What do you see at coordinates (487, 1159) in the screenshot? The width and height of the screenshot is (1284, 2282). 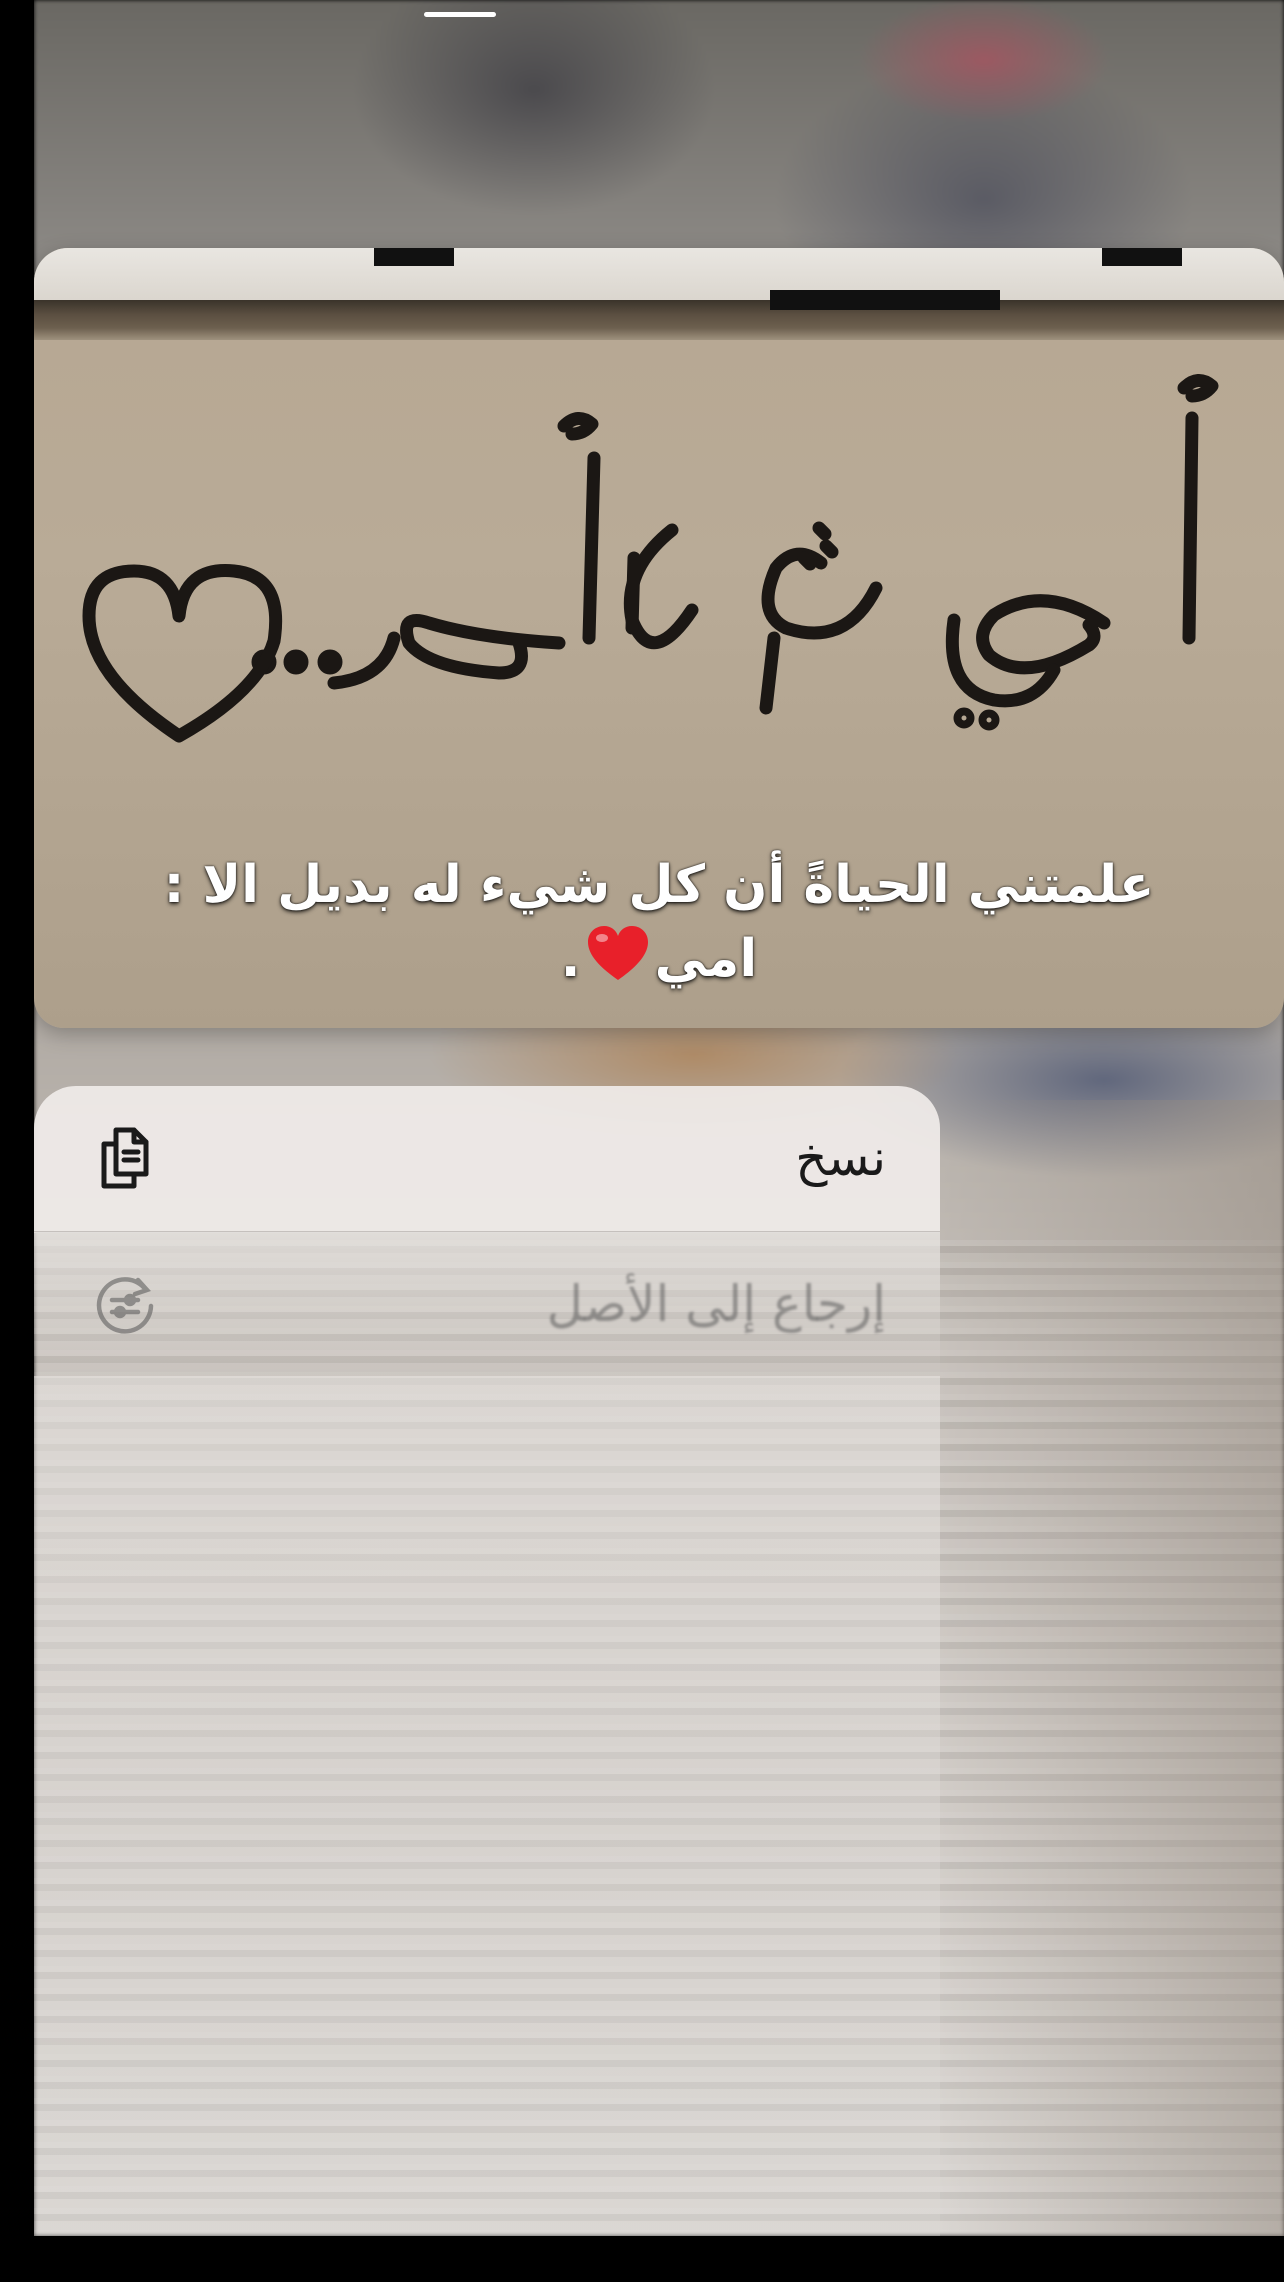 I see `menu-item-copy: نسخ` at bounding box center [487, 1159].